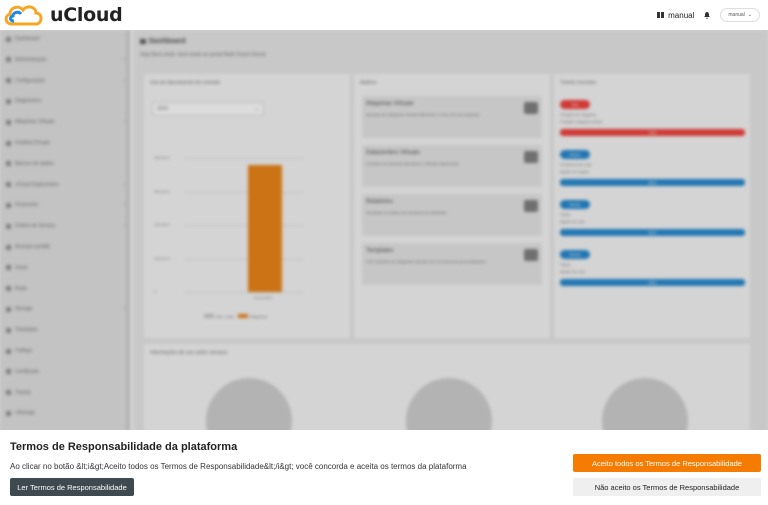 This screenshot has height=505, width=768. What do you see at coordinates (72, 487) in the screenshot?
I see `read-terms-button: Ler Termos de Responsabilidade` at bounding box center [72, 487].